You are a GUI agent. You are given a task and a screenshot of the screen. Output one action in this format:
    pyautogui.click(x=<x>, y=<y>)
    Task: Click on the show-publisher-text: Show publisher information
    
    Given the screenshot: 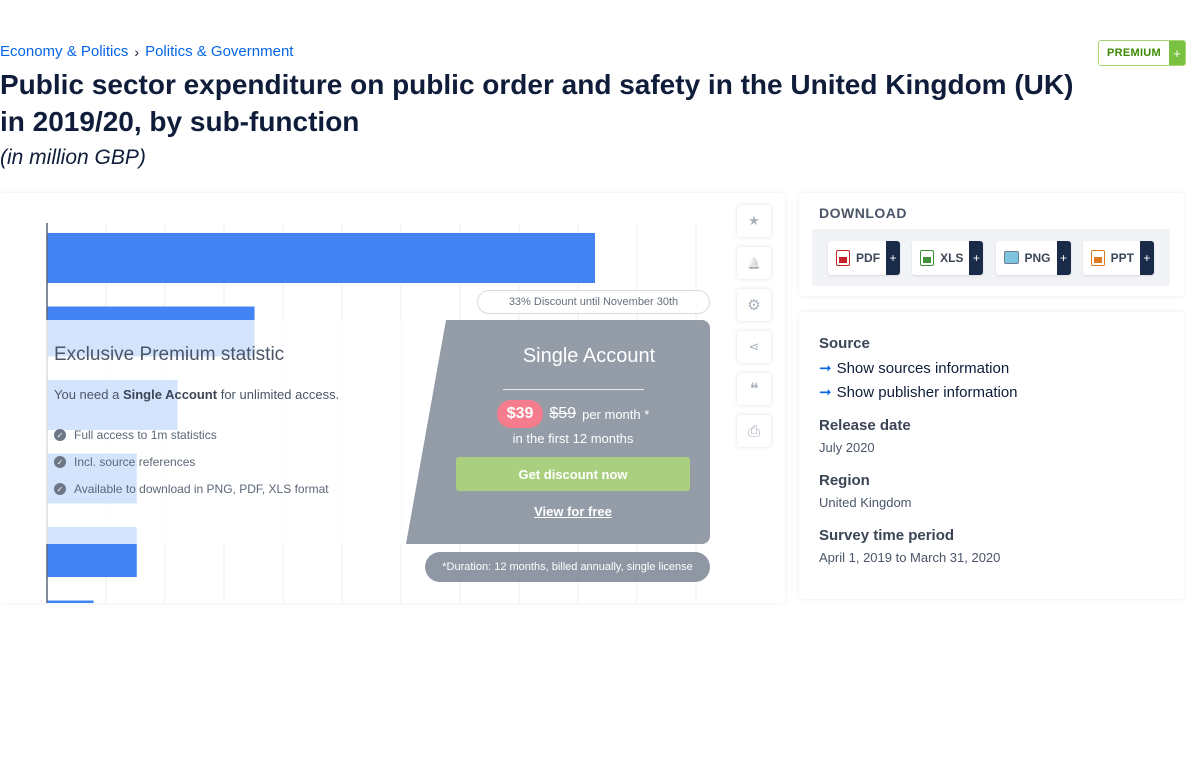 What is the action you would take?
    pyautogui.click(x=927, y=392)
    